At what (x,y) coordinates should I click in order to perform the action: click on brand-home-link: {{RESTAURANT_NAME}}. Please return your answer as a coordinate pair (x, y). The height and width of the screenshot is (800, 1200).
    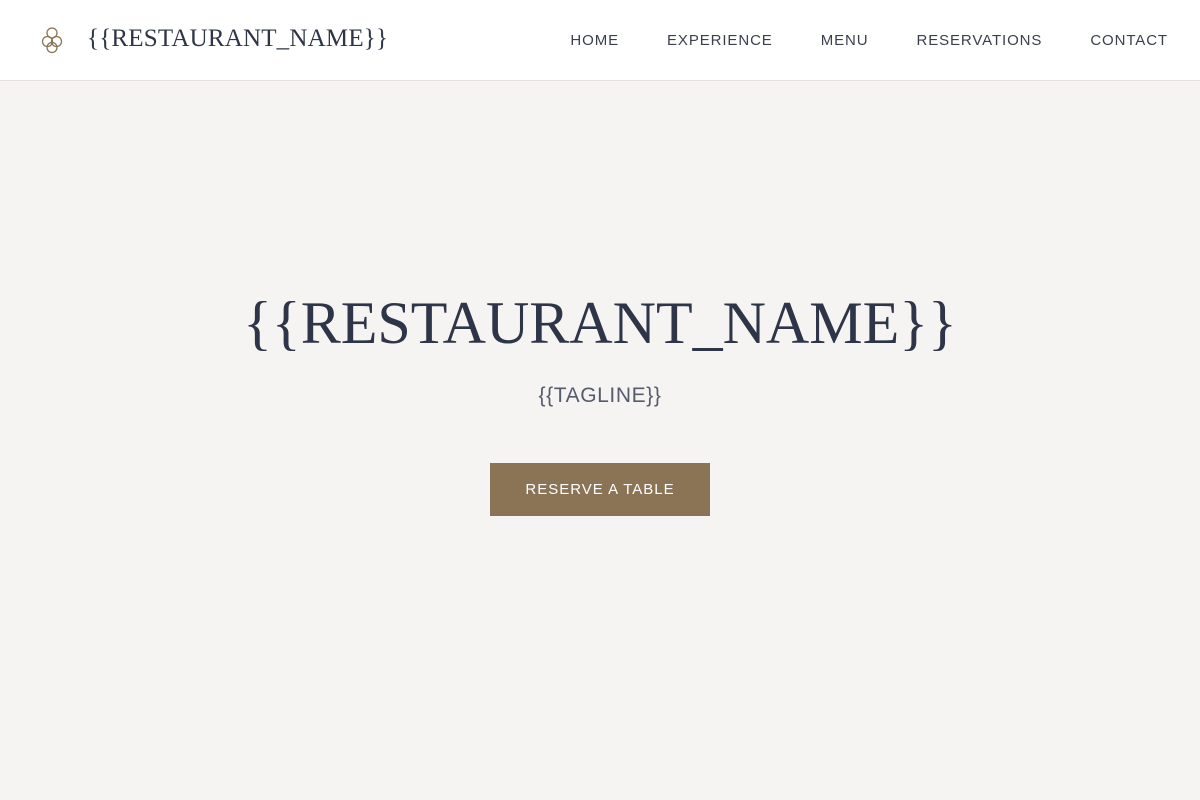
    Looking at the image, I should click on (214, 40).